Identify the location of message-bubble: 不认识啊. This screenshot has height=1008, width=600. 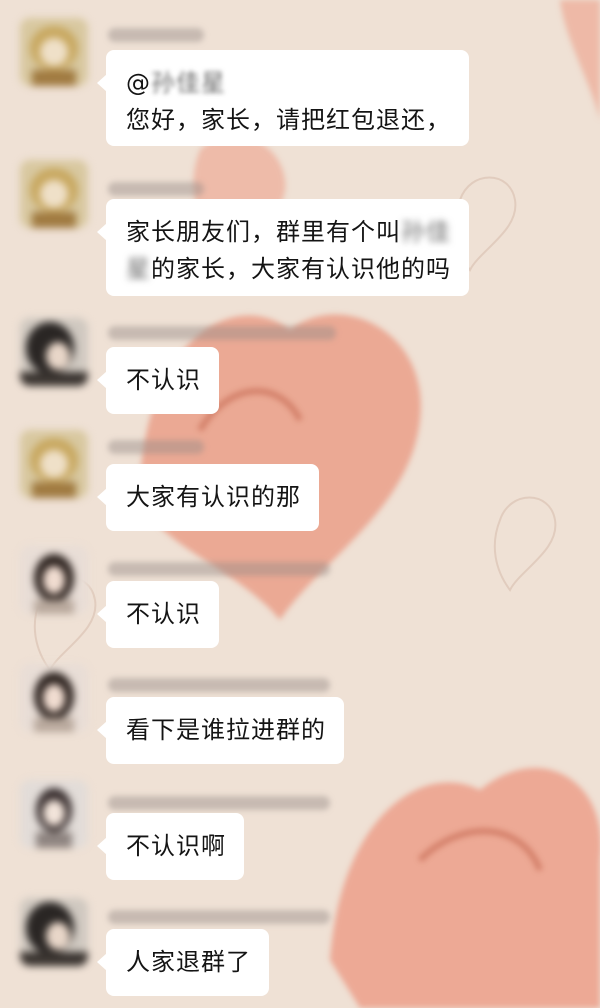
(170, 846).